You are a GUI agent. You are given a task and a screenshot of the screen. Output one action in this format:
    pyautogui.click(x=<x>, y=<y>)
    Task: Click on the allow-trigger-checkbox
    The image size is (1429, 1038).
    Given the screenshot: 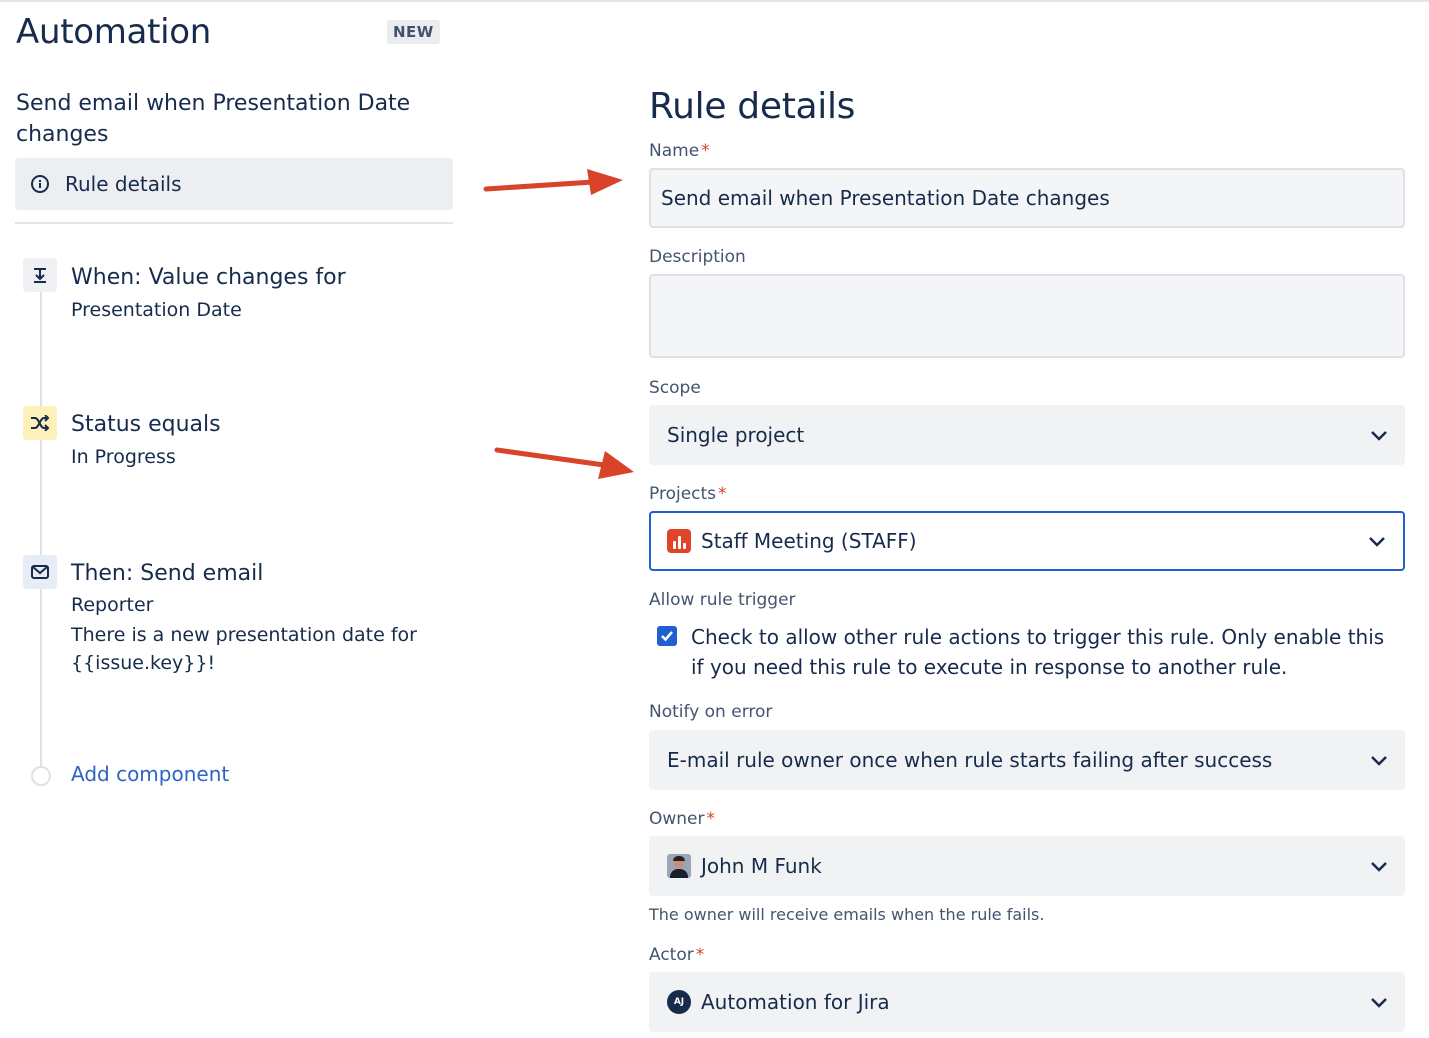 What is the action you would take?
    pyautogui.click(x=667, y=636)
    